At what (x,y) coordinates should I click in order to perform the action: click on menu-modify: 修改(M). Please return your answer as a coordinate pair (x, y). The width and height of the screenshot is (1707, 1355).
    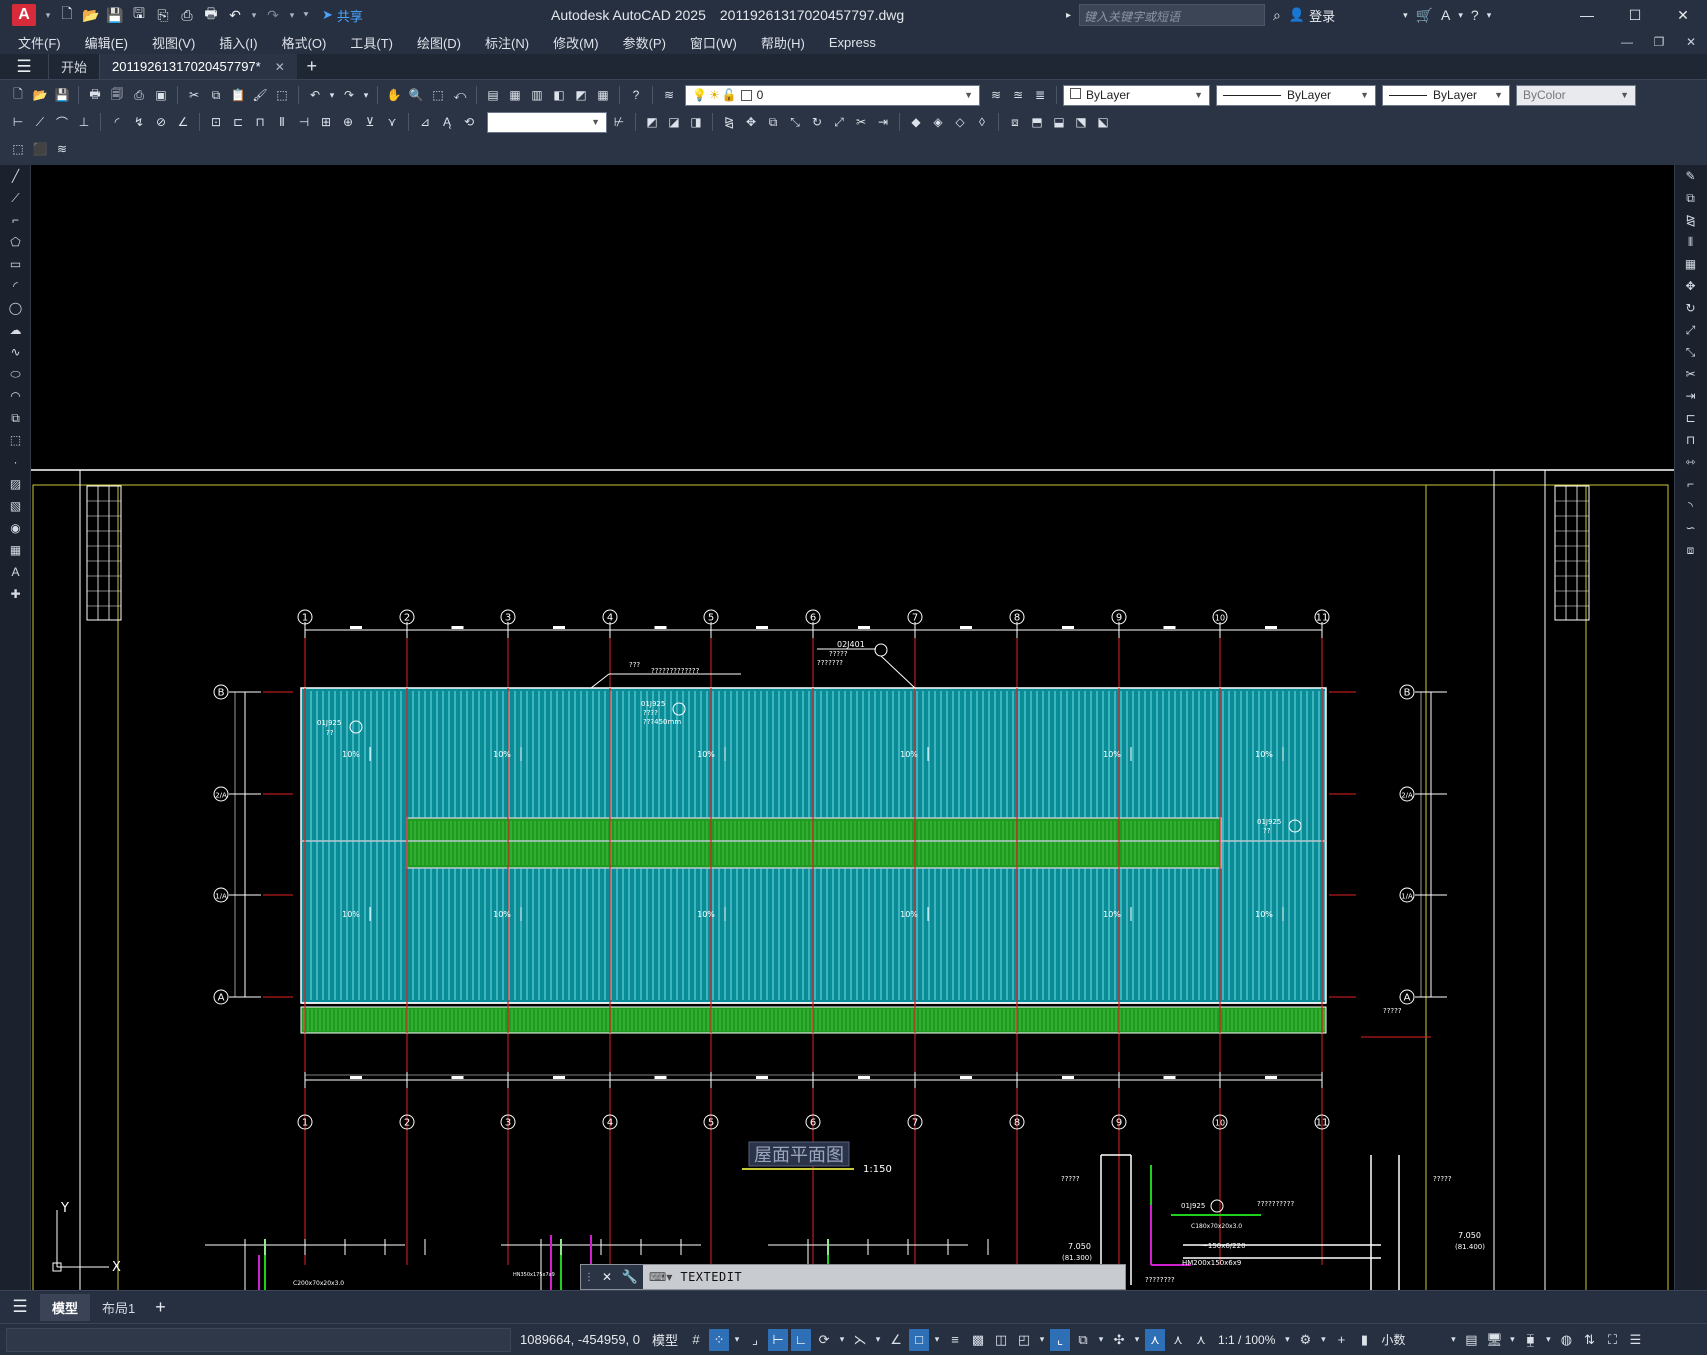
    Looking at the image, I should click on (576, 42).